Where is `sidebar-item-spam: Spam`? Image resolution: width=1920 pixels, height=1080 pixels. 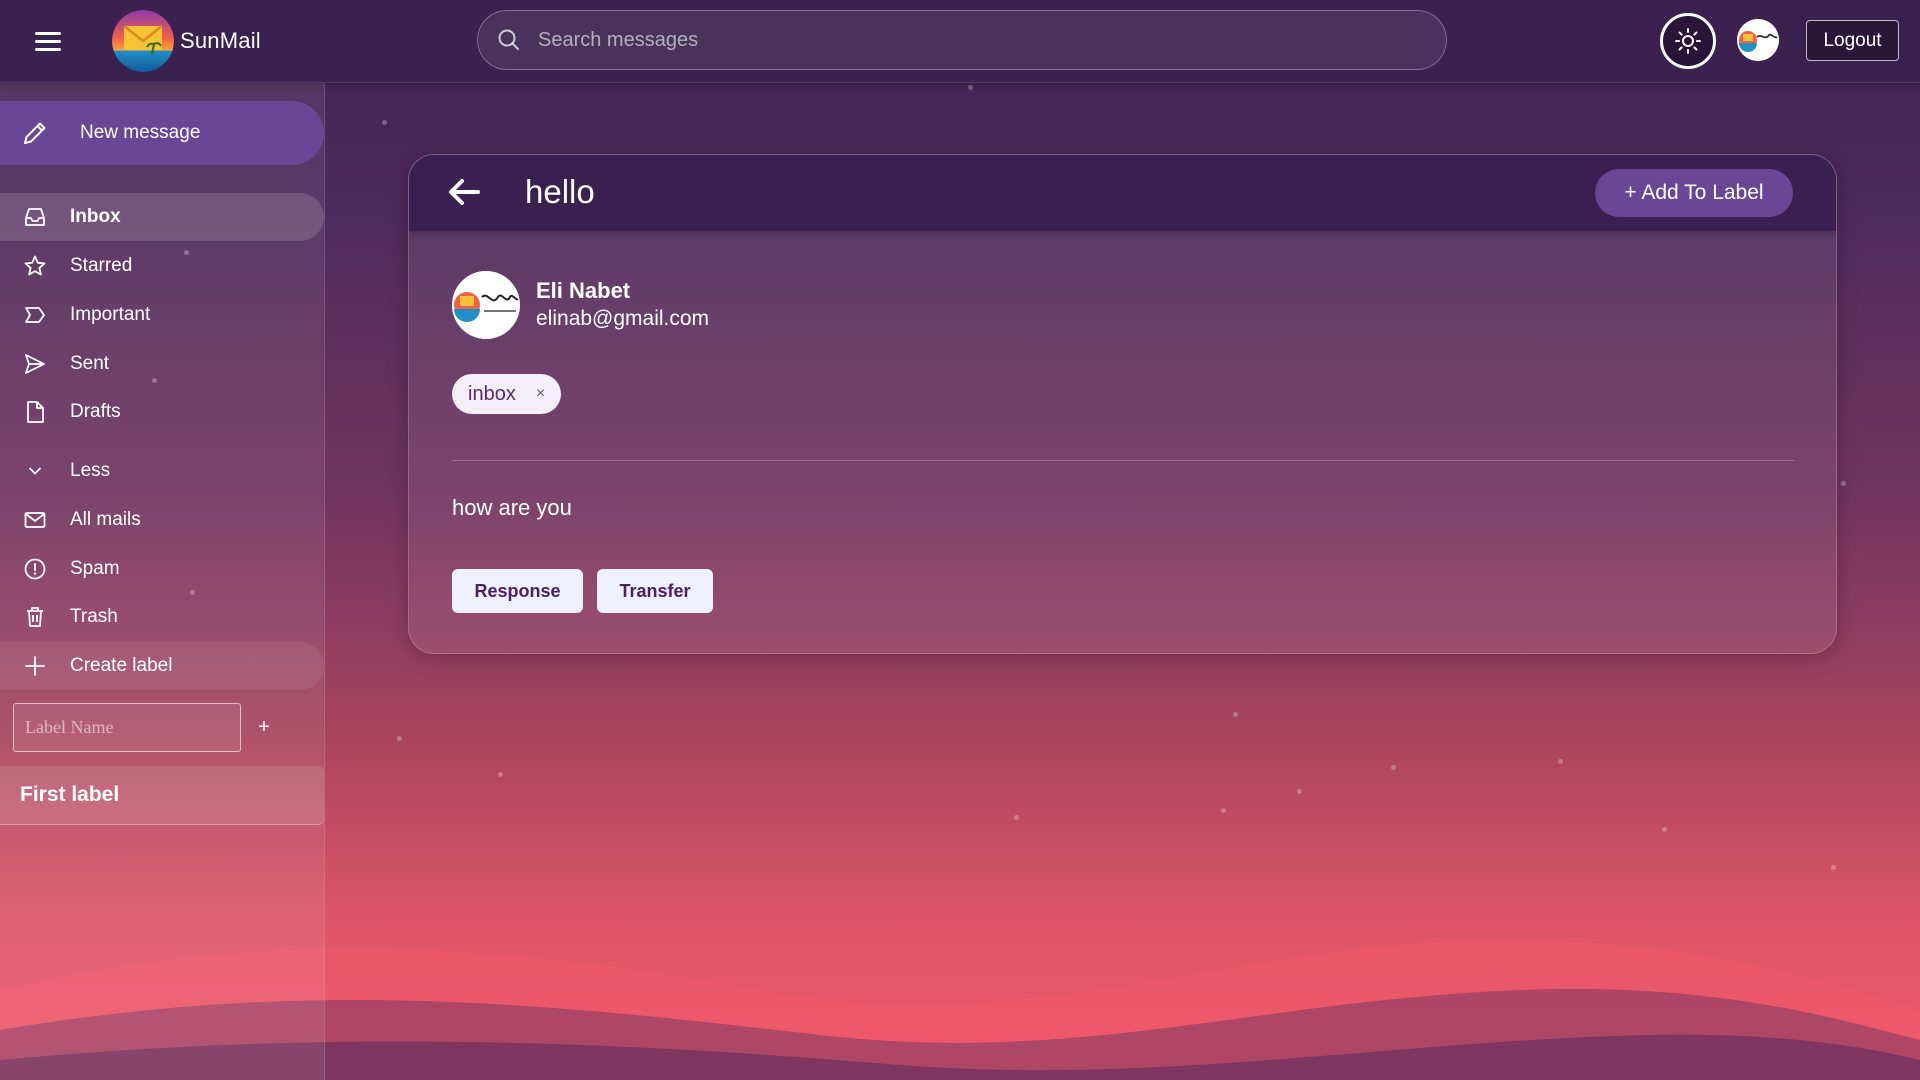 sidebar-item-spam: Spam is located at coordinates (162, 569).